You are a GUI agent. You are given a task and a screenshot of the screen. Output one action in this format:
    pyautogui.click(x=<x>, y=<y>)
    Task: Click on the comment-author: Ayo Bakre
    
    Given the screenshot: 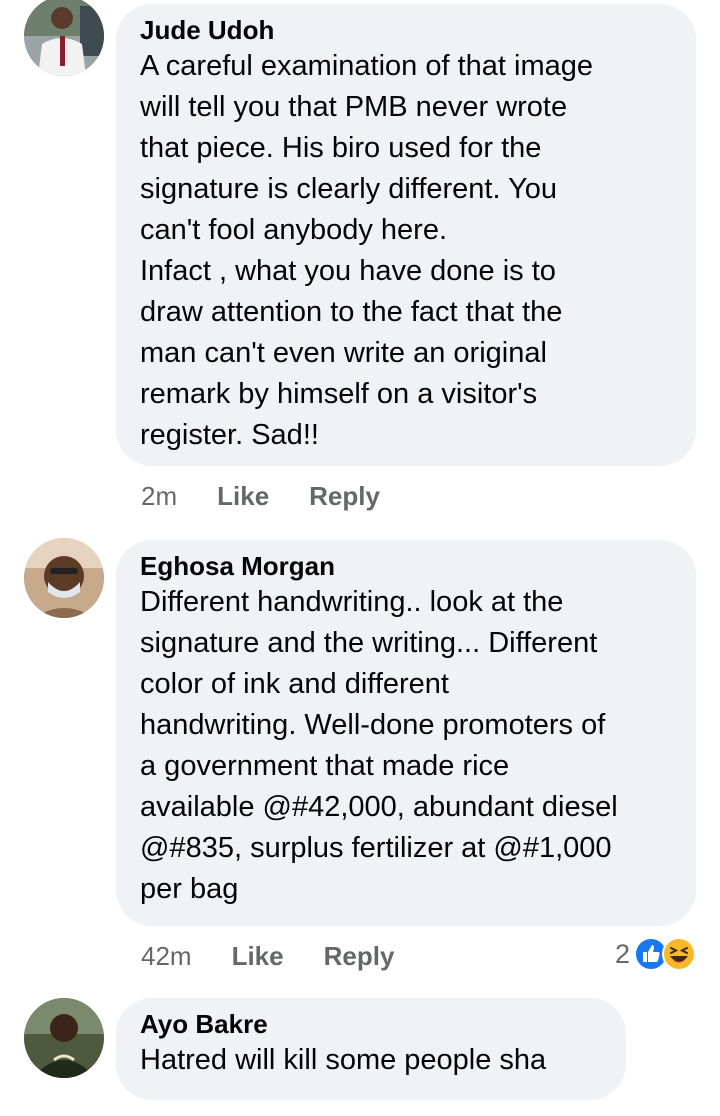 What is the action you would take?
    pyautogui.click(x=371, y=1024)
    